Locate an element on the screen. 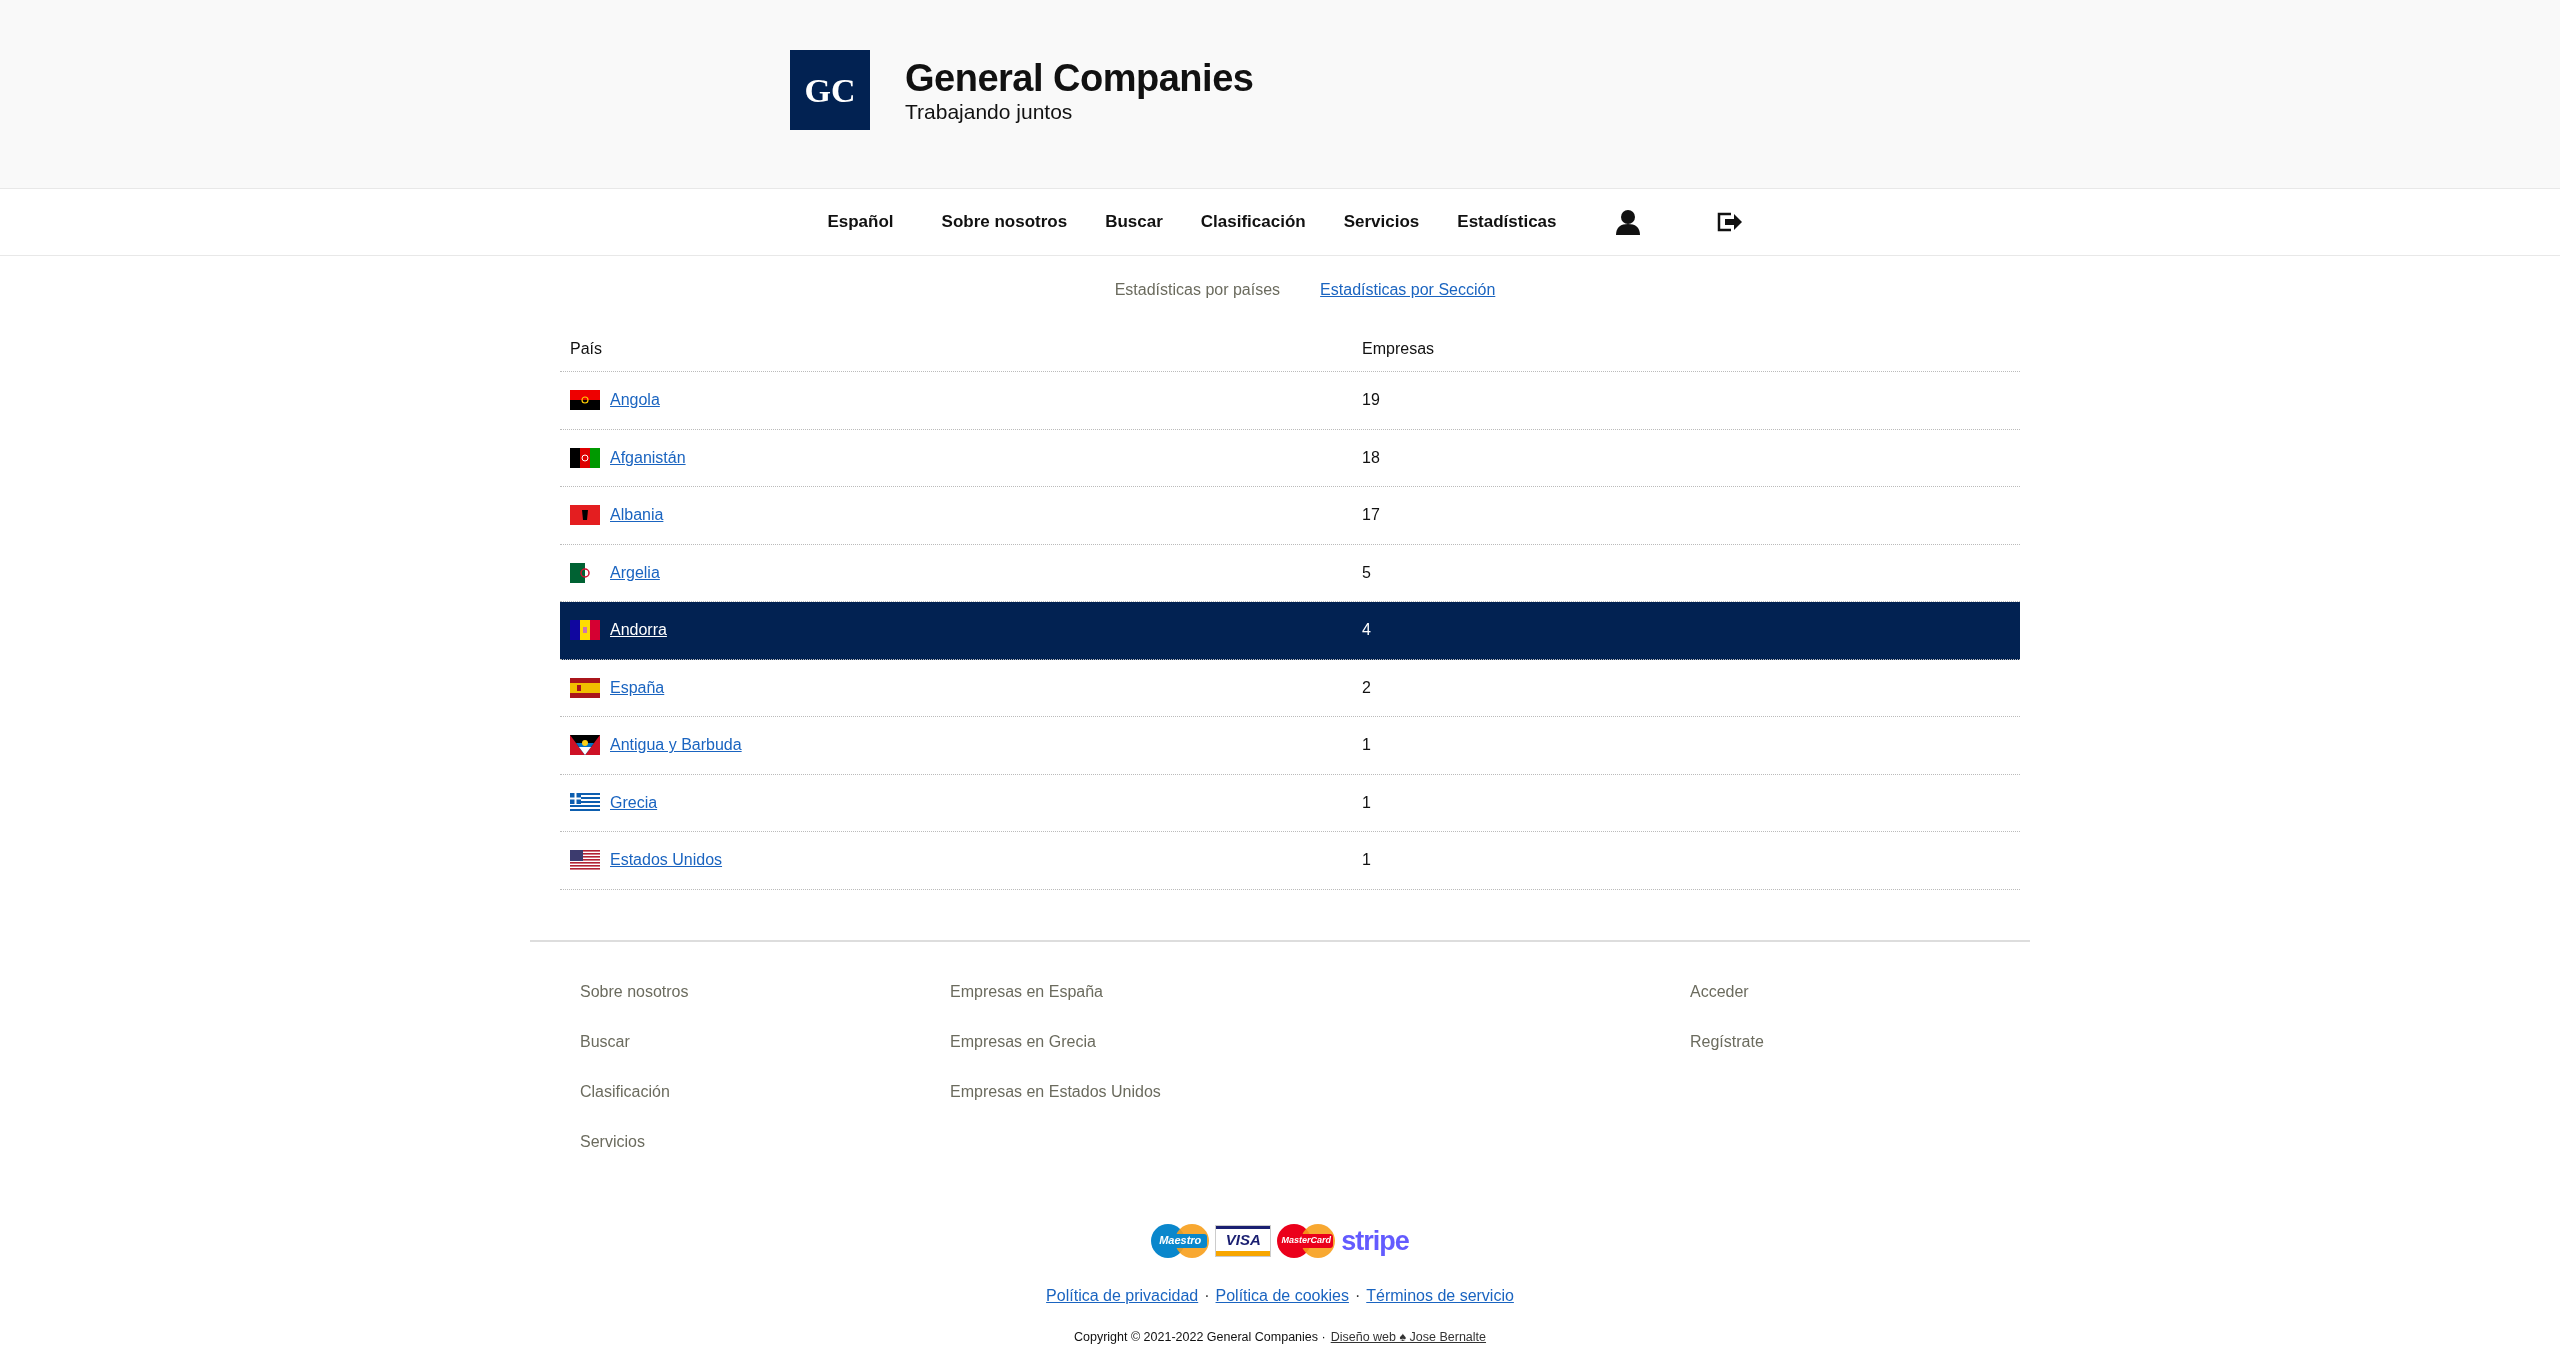 Image resolution: width=2560 pixels, height=1359 pixels. credit-link: Diseño web ♠ Jose Bernalte is located at coordinates (1408, 1337).